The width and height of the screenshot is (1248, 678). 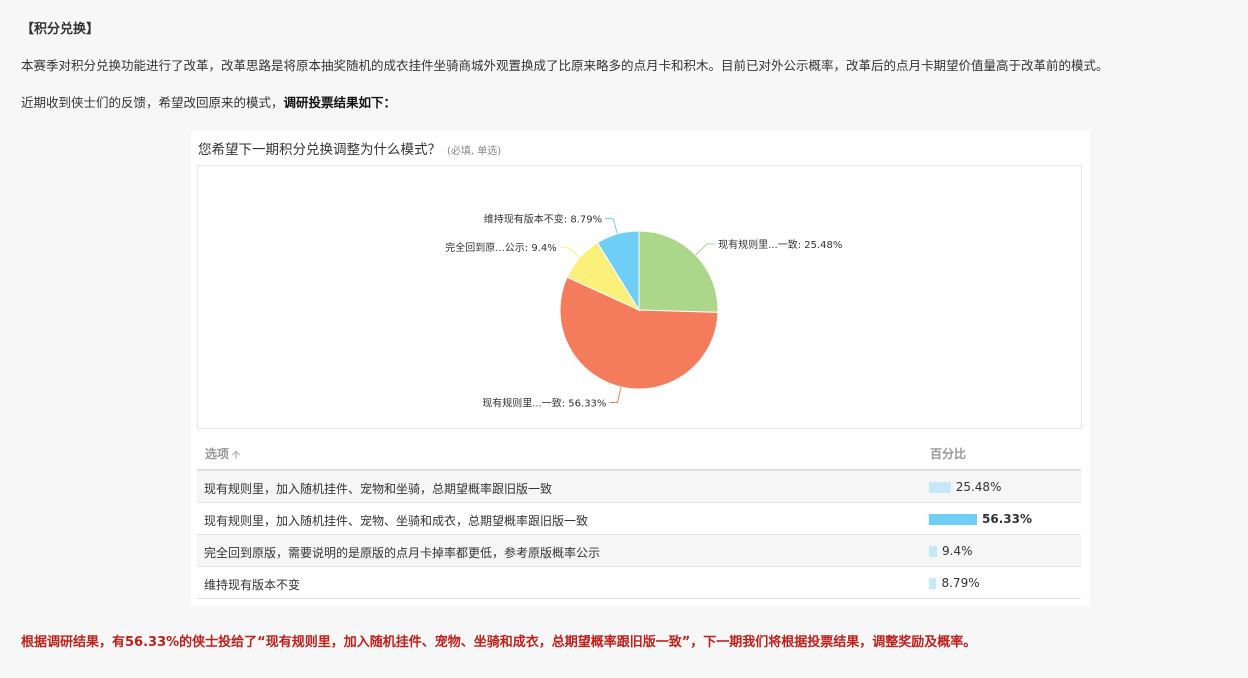 What do you see at coordinates (60, 29) in the screenshot?
I see `section-heading: 【积分兑换】` at bounding box center [60, 29].